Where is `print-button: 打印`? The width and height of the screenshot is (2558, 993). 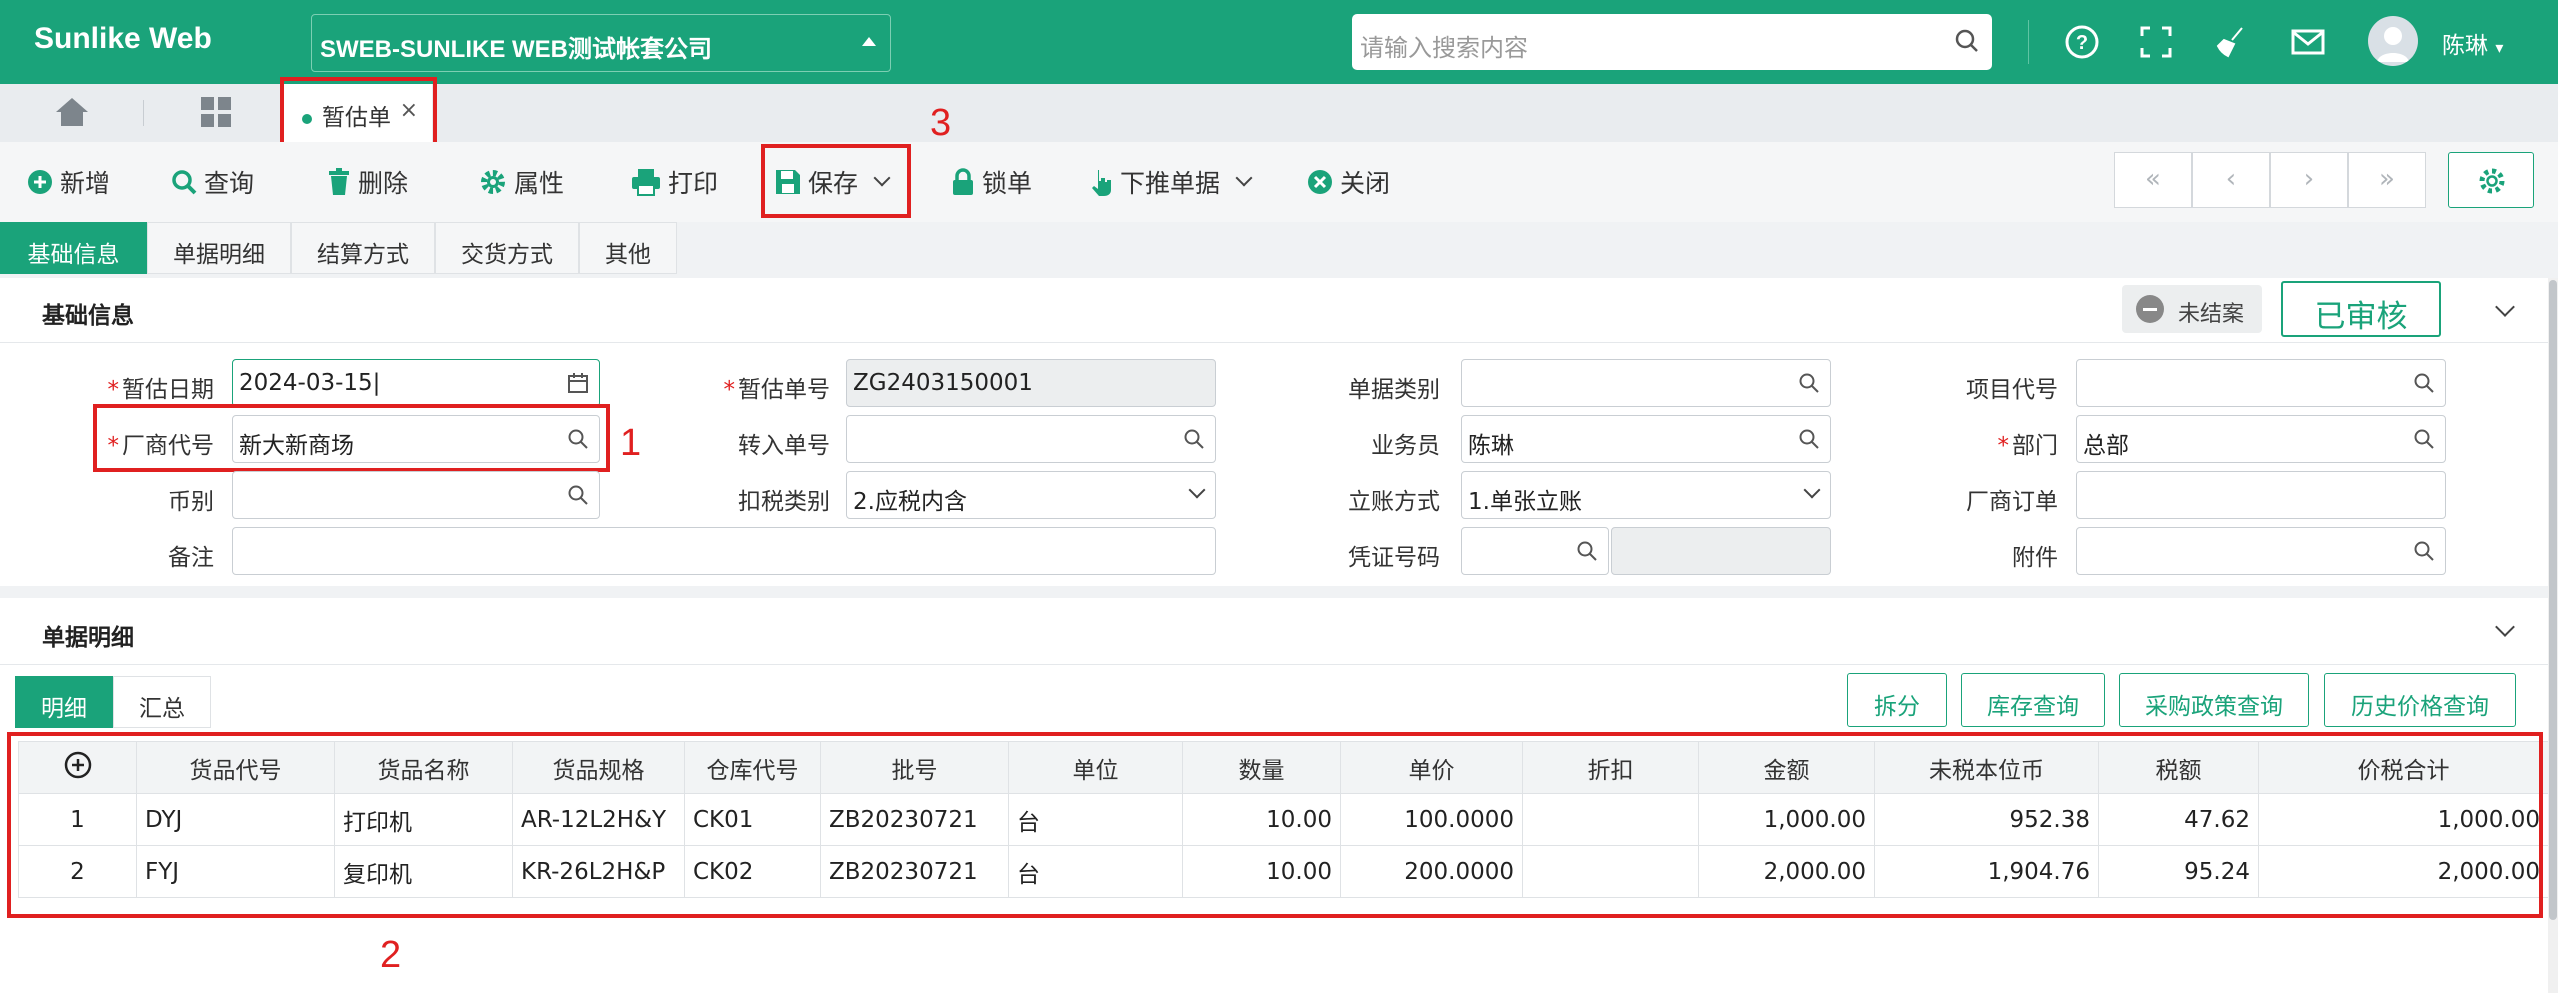
print-button: 打印 is located at coordinates (674, 182).